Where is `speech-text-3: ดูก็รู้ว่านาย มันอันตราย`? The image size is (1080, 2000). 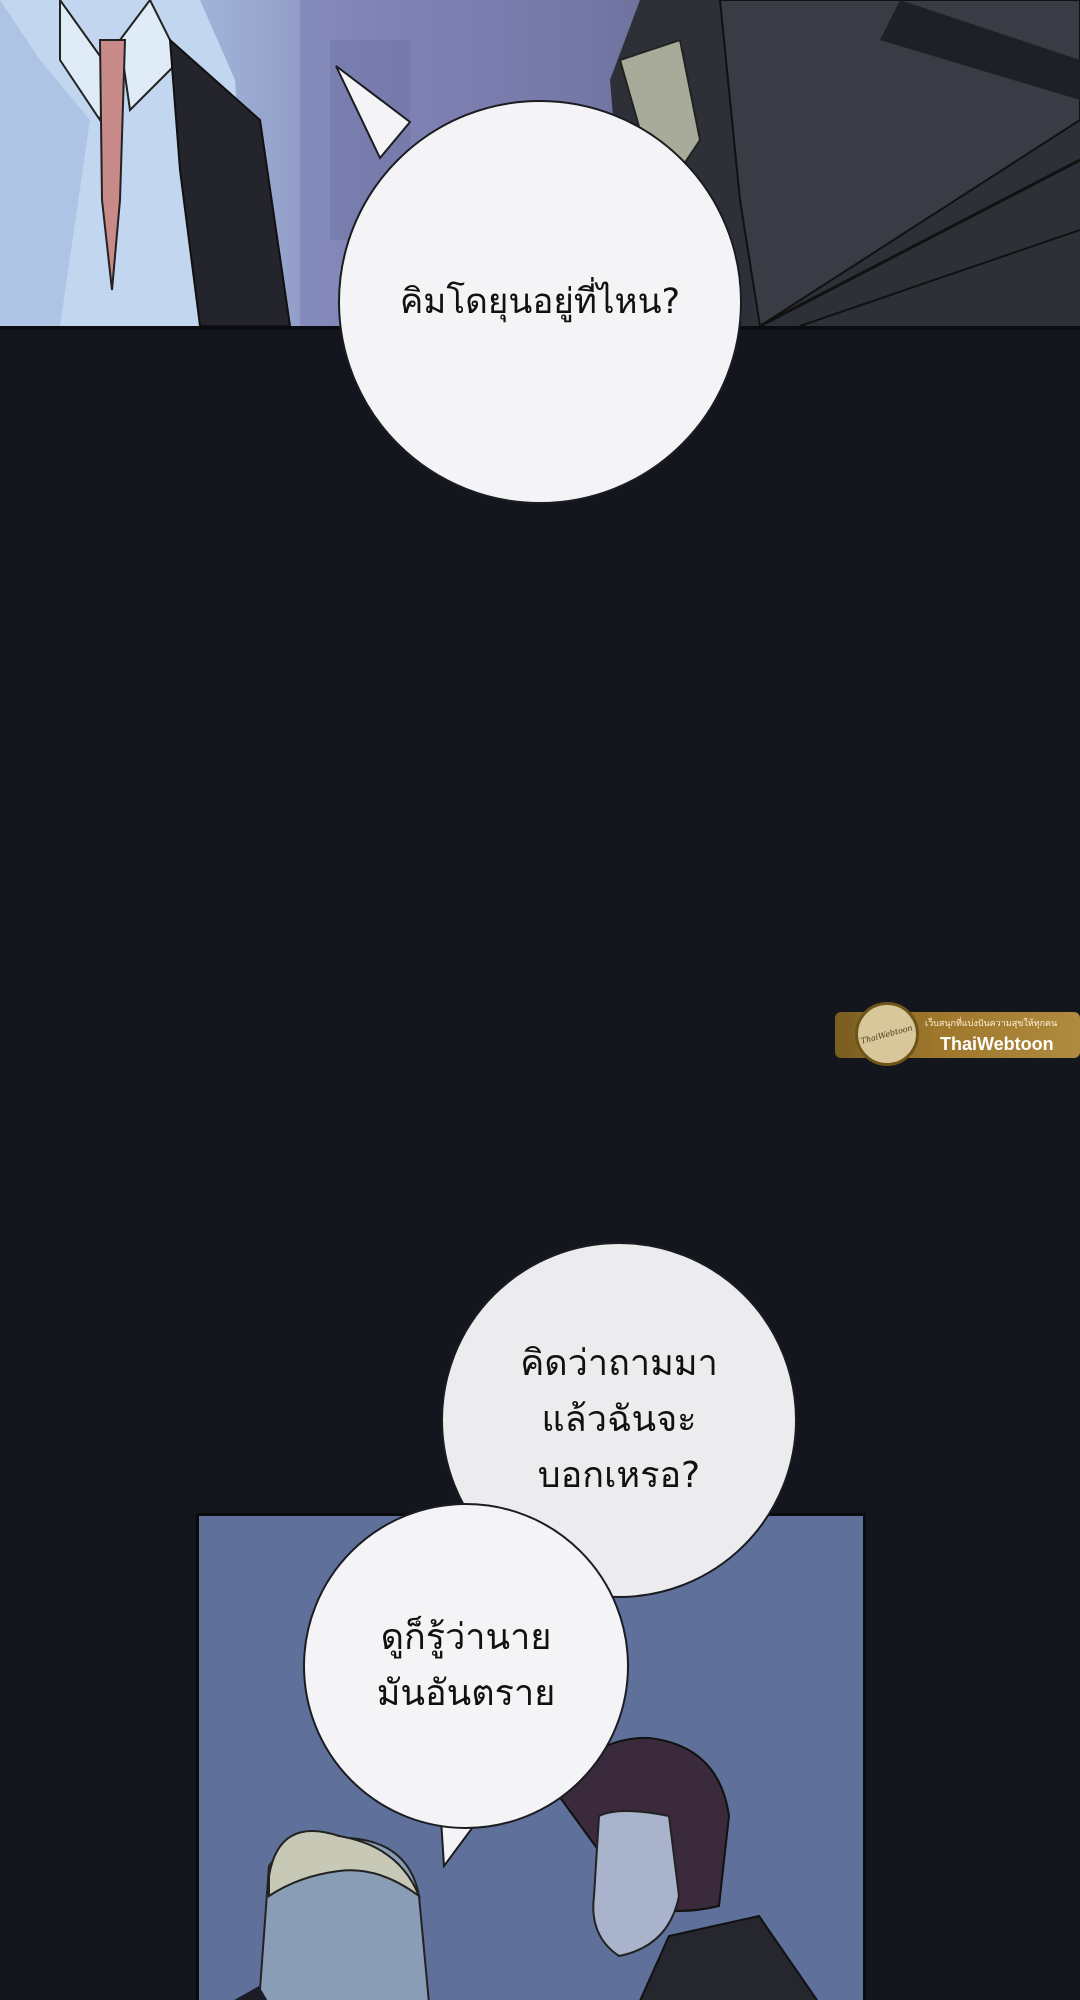
speech-text-3: ดูก็รู้ว่านาย มันอันตราย is located at coordinates (466, 1665).